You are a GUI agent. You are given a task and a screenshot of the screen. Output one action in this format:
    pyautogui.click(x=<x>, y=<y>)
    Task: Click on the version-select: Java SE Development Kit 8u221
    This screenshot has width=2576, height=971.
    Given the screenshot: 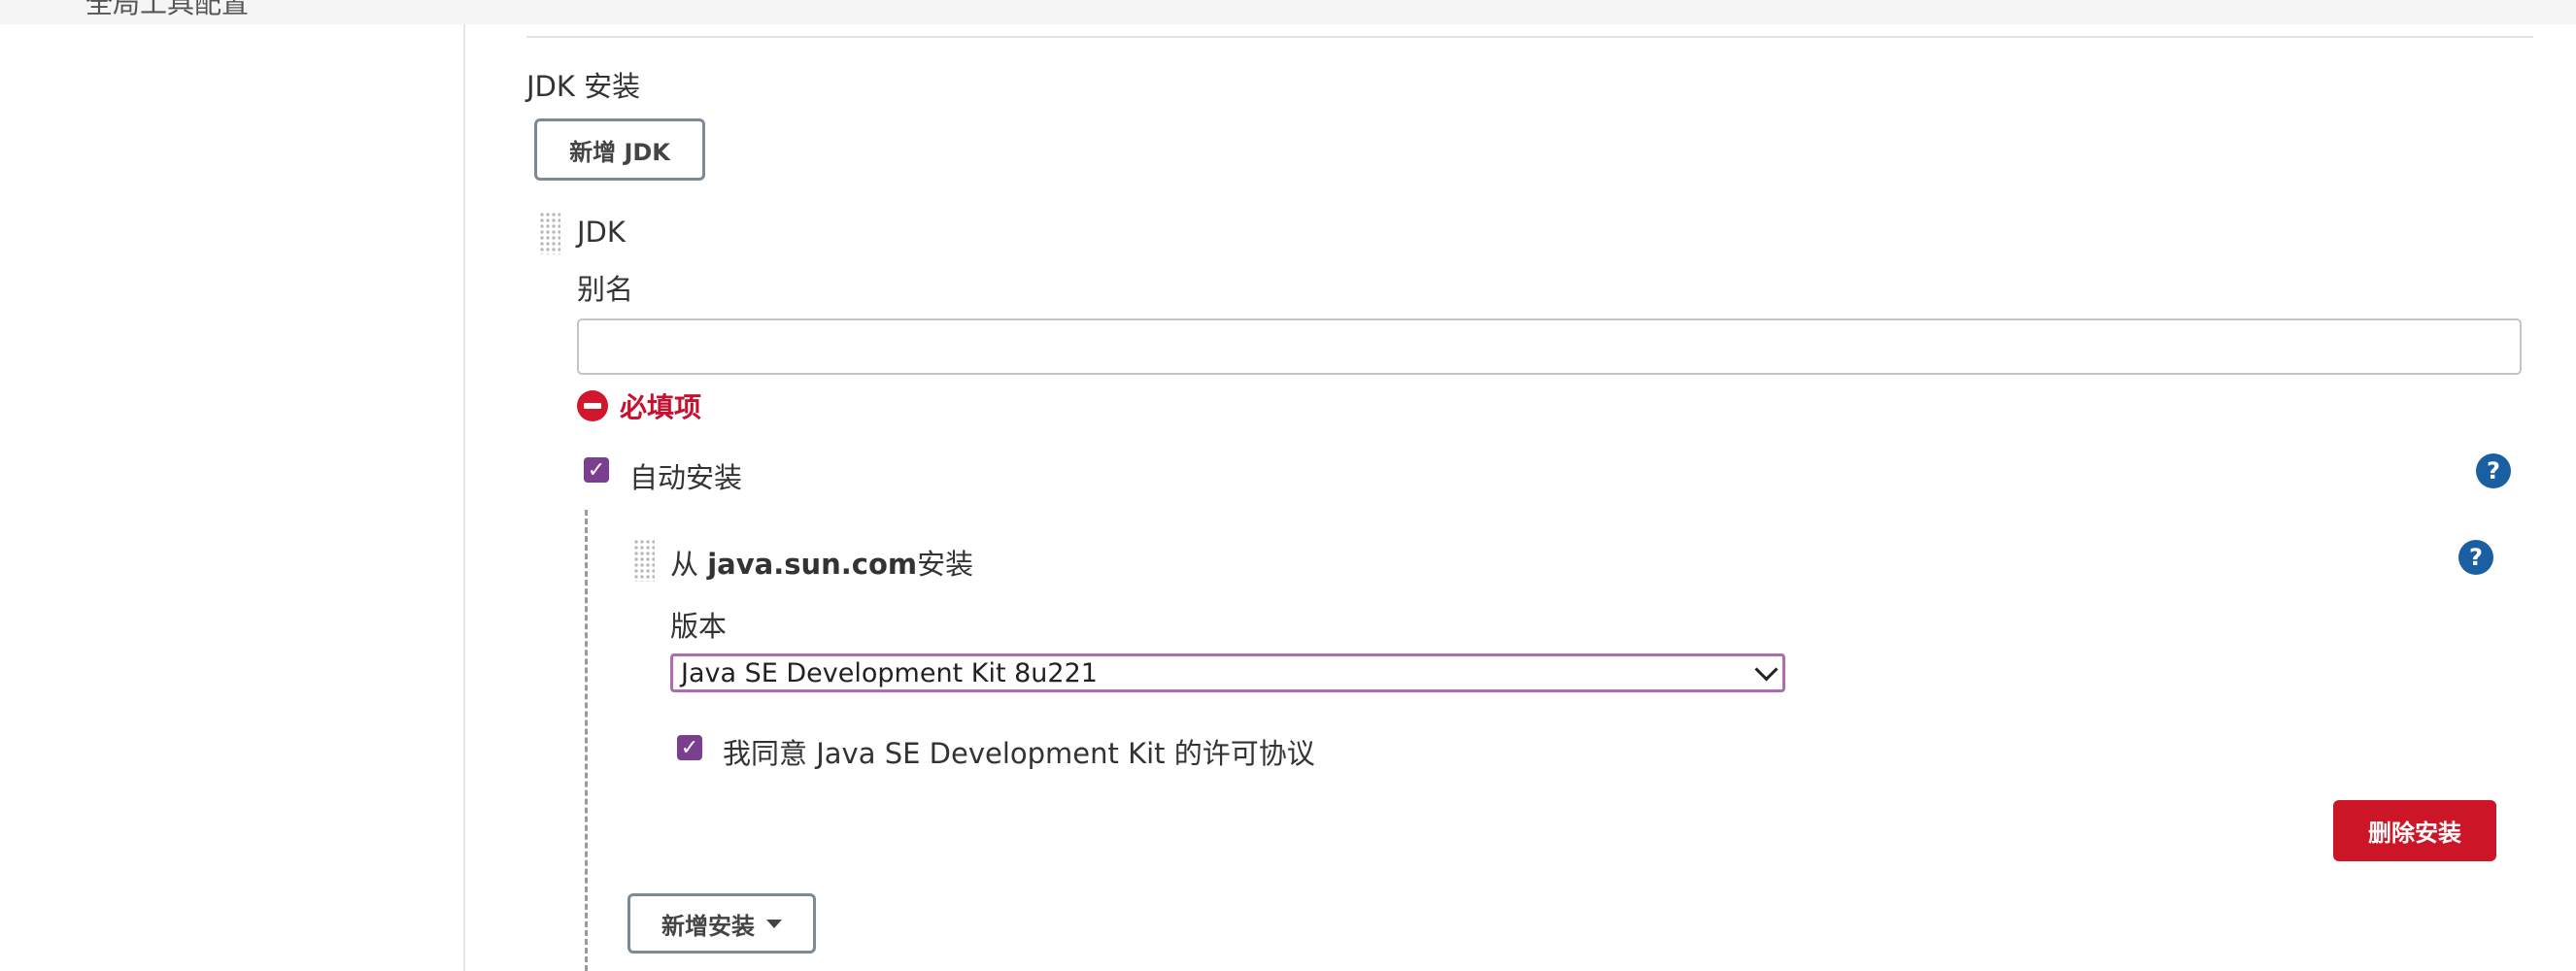 What is the action you would take?
    pyautogui.click(x=1227, y=672)
    